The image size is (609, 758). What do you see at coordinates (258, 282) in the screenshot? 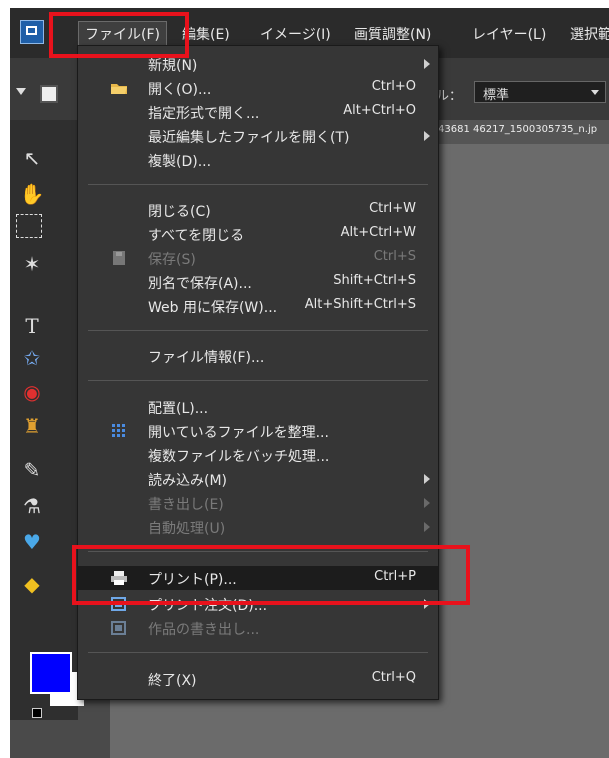
I see `menu-item-save-as: 別名で保存(A)... Shift+Ctrl+S` at bounding box center [258, 282].